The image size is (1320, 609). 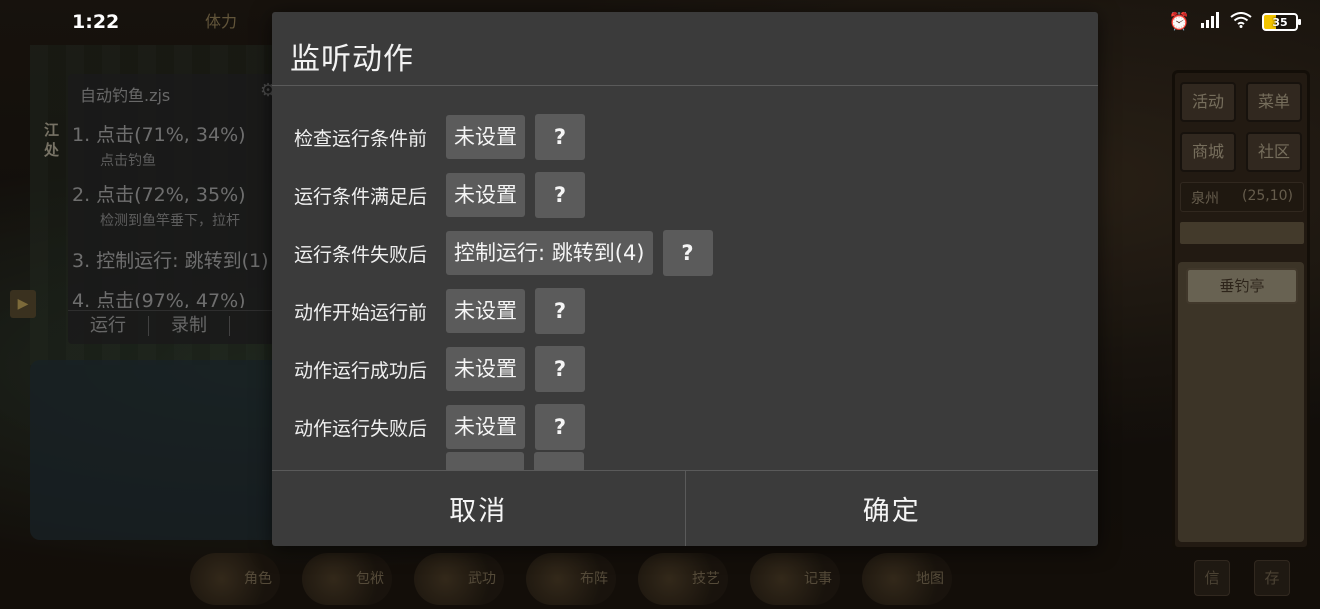 I want to click on dialog-actions: 取消 确定, so click(x=685, y=508).